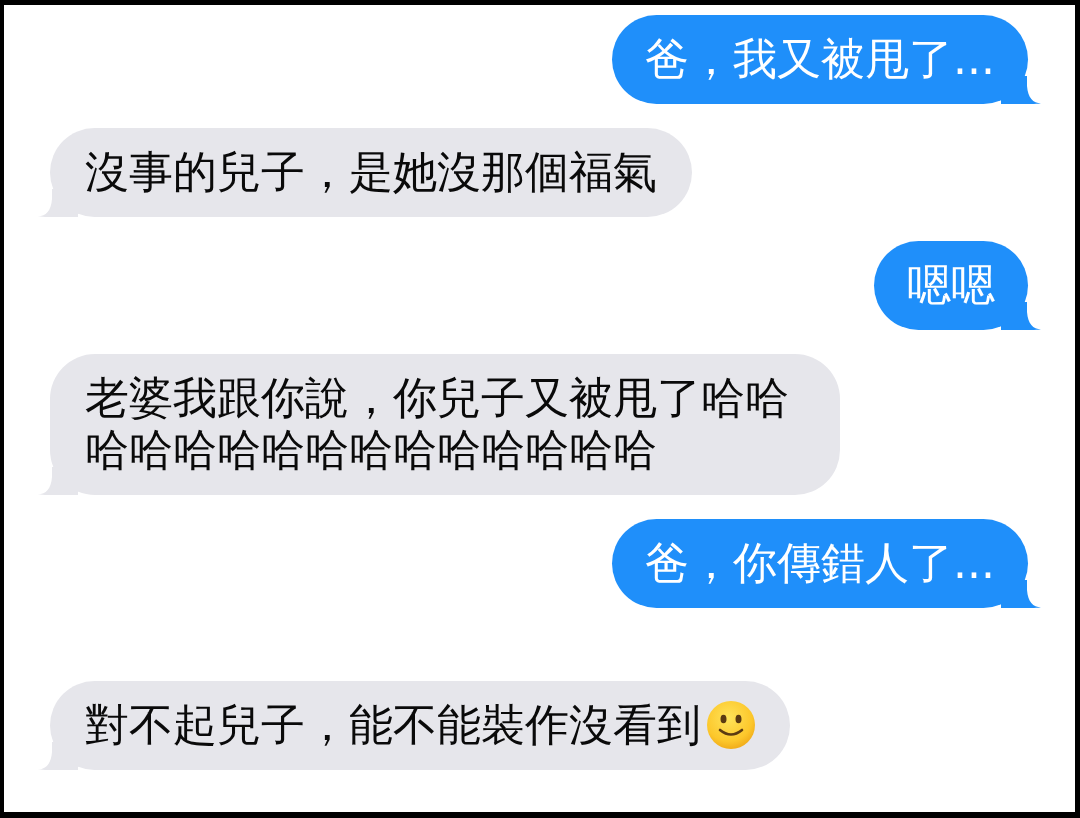  What do you see at coordinates (371, 172) in the screenshot?
I see `message-text: 沒事的兒子，是她沒那個福氣` at bounding box center [371, 172].